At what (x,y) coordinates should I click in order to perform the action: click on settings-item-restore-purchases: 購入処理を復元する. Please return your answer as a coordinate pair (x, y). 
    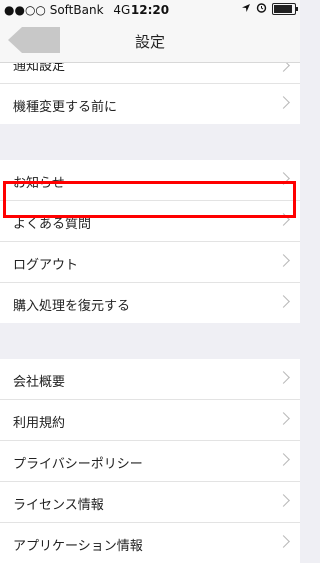
    Looking at the image, I should click on (150, 303).